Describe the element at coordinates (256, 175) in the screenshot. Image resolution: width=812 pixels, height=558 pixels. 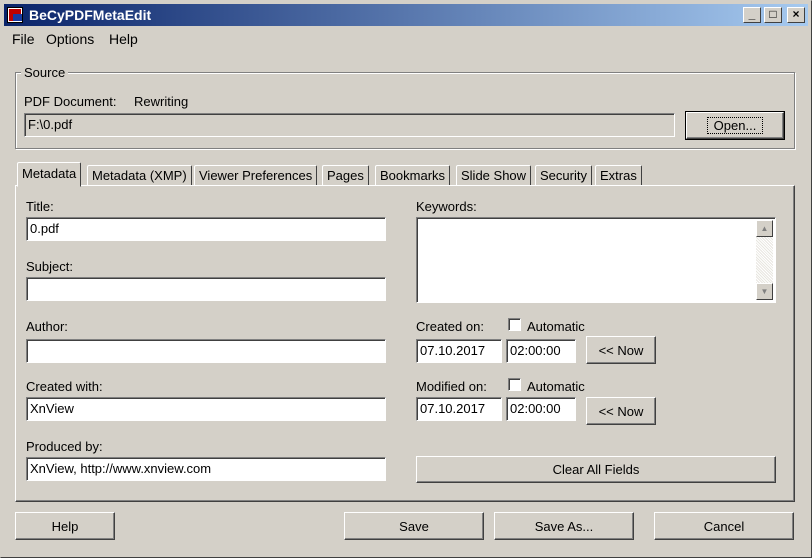
I see `tab-viewer-preferences: Viewer Preferences` at that location.